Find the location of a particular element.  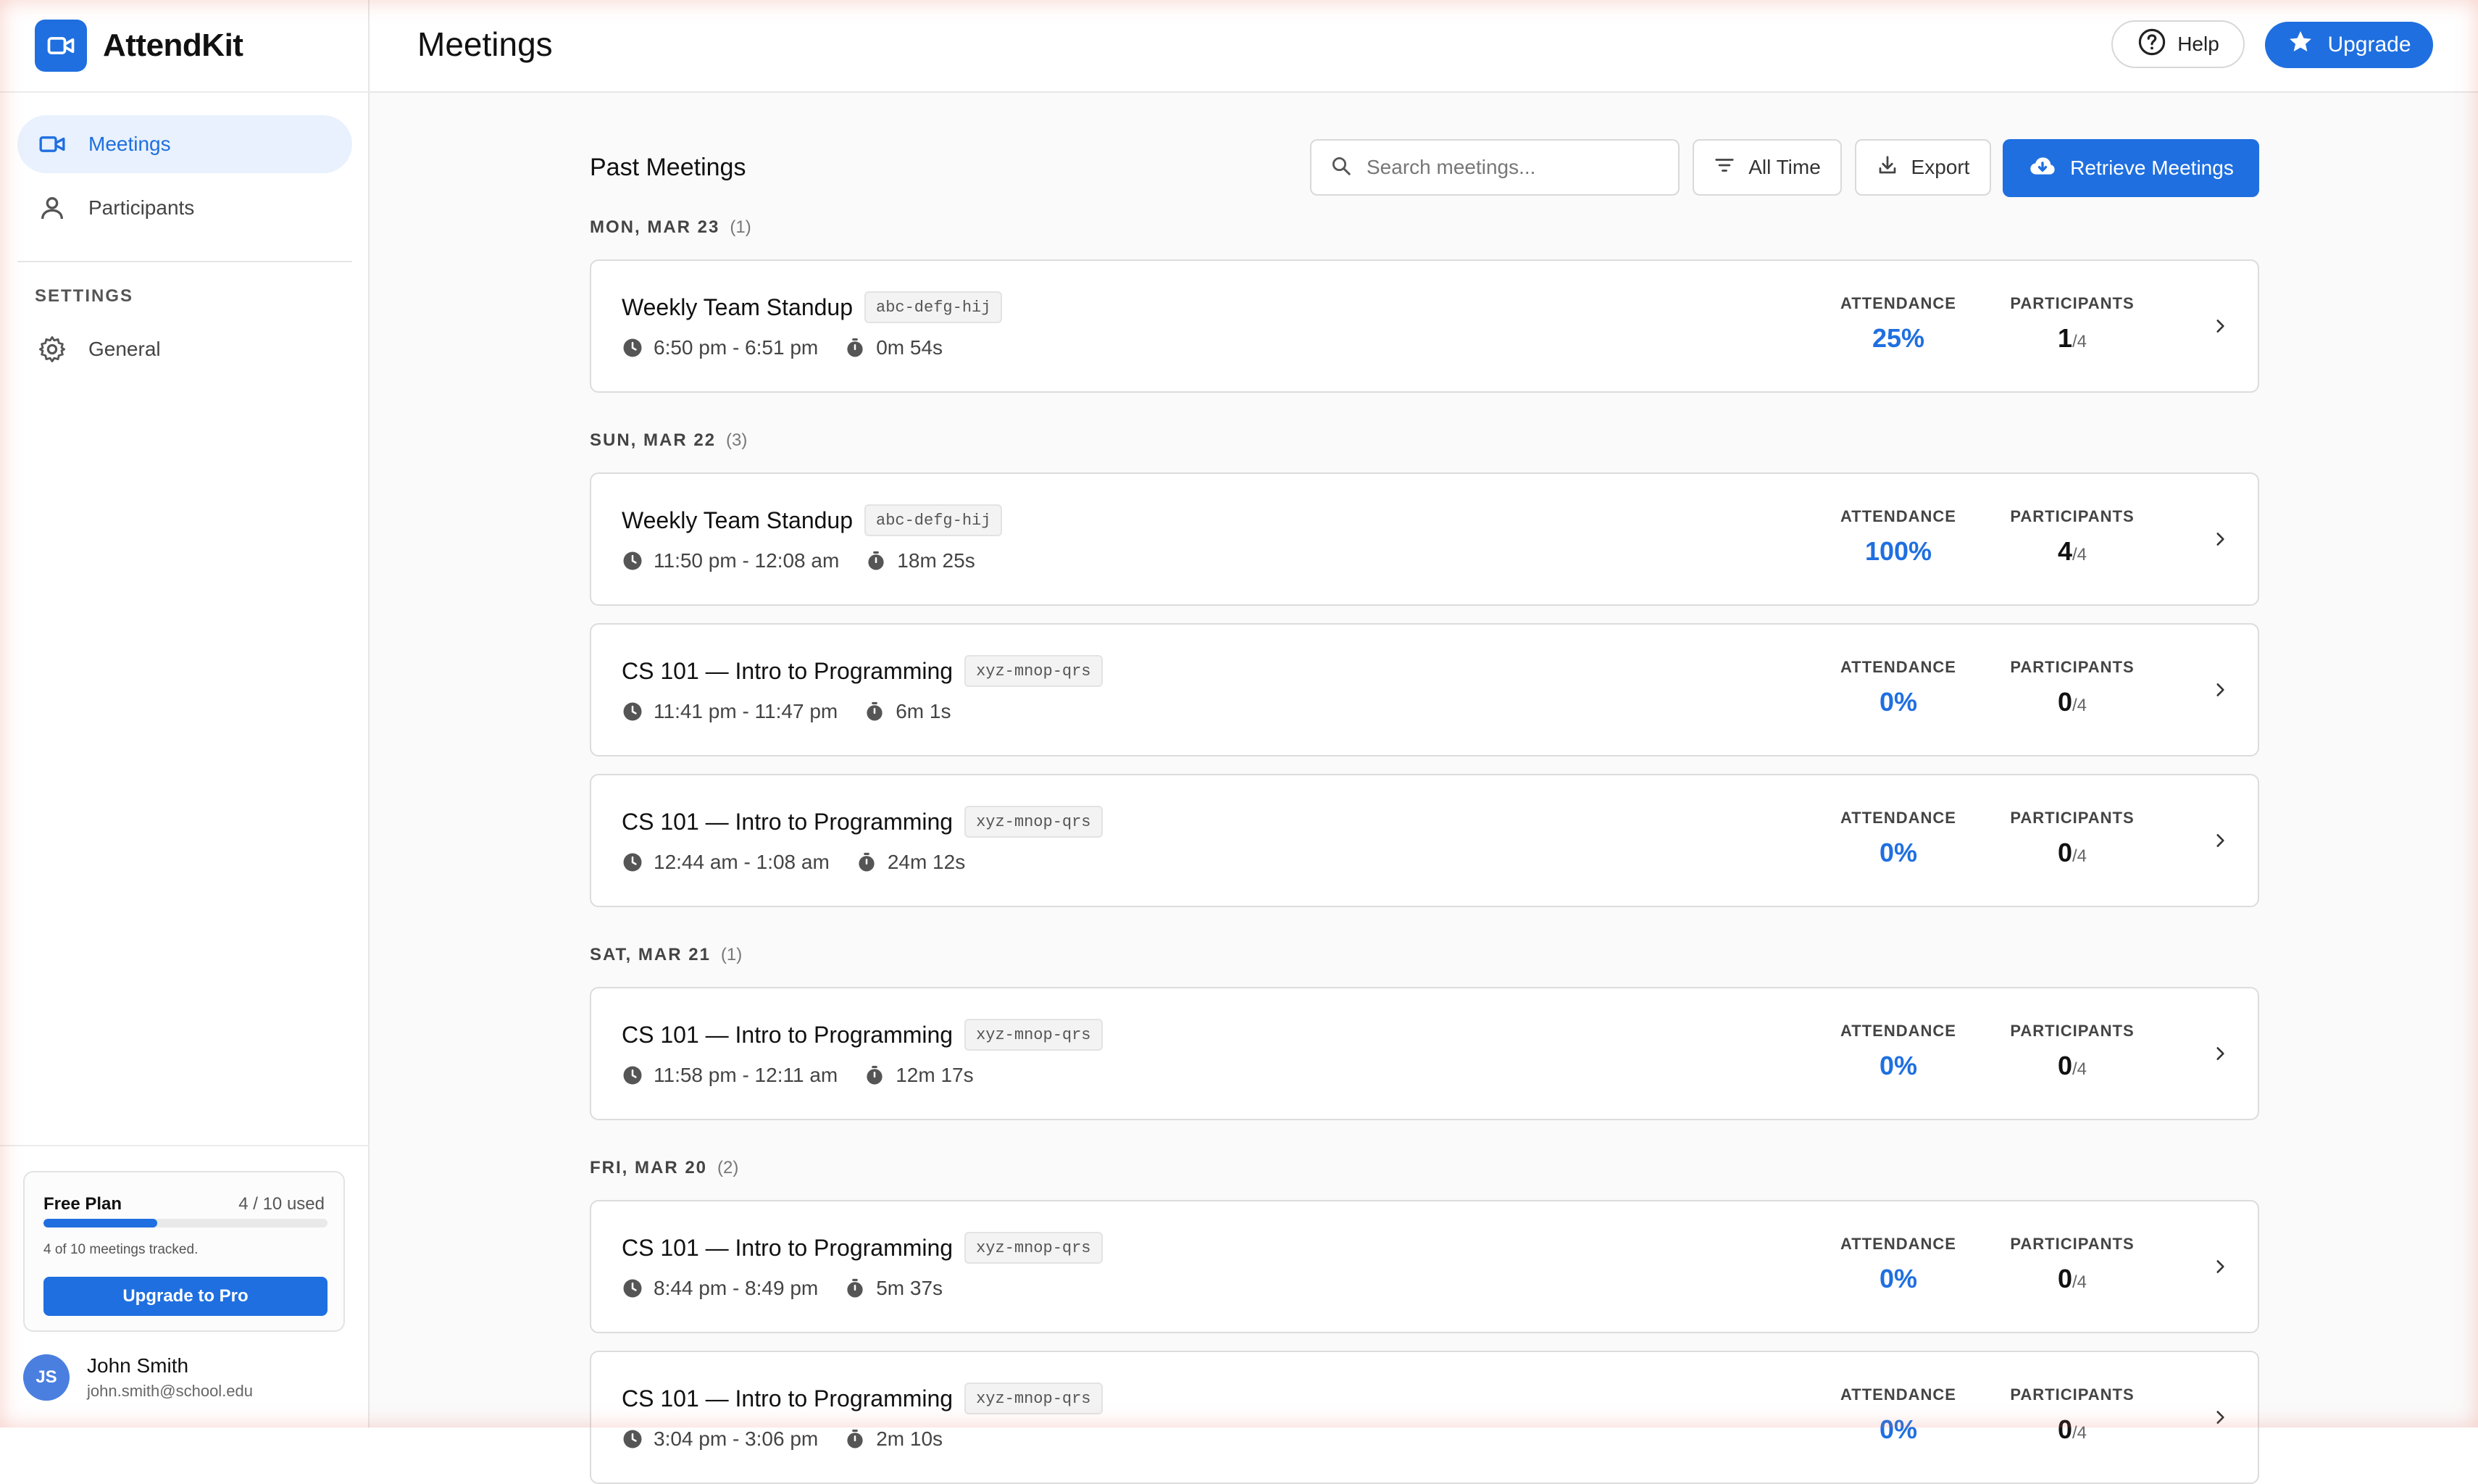

date-group-header: SAT, MAR 21 (1) is located at coordinates (666, 955).